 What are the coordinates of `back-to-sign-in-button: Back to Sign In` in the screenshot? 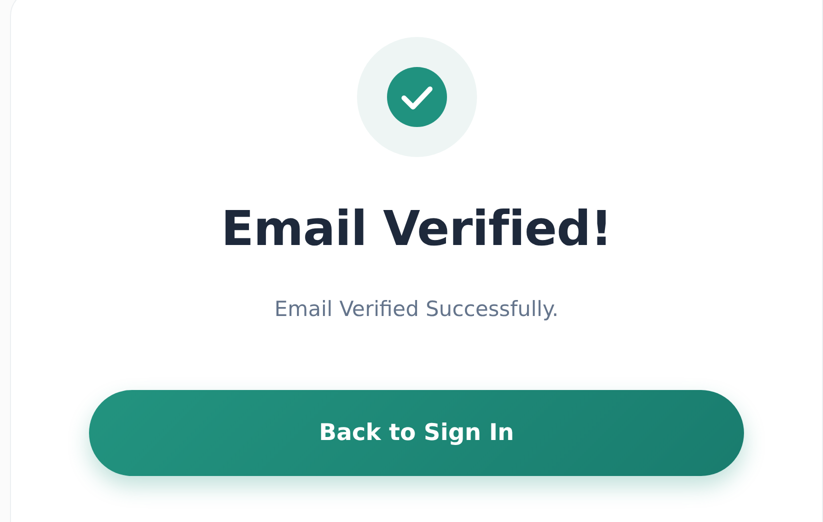 It's located at (416, 433).